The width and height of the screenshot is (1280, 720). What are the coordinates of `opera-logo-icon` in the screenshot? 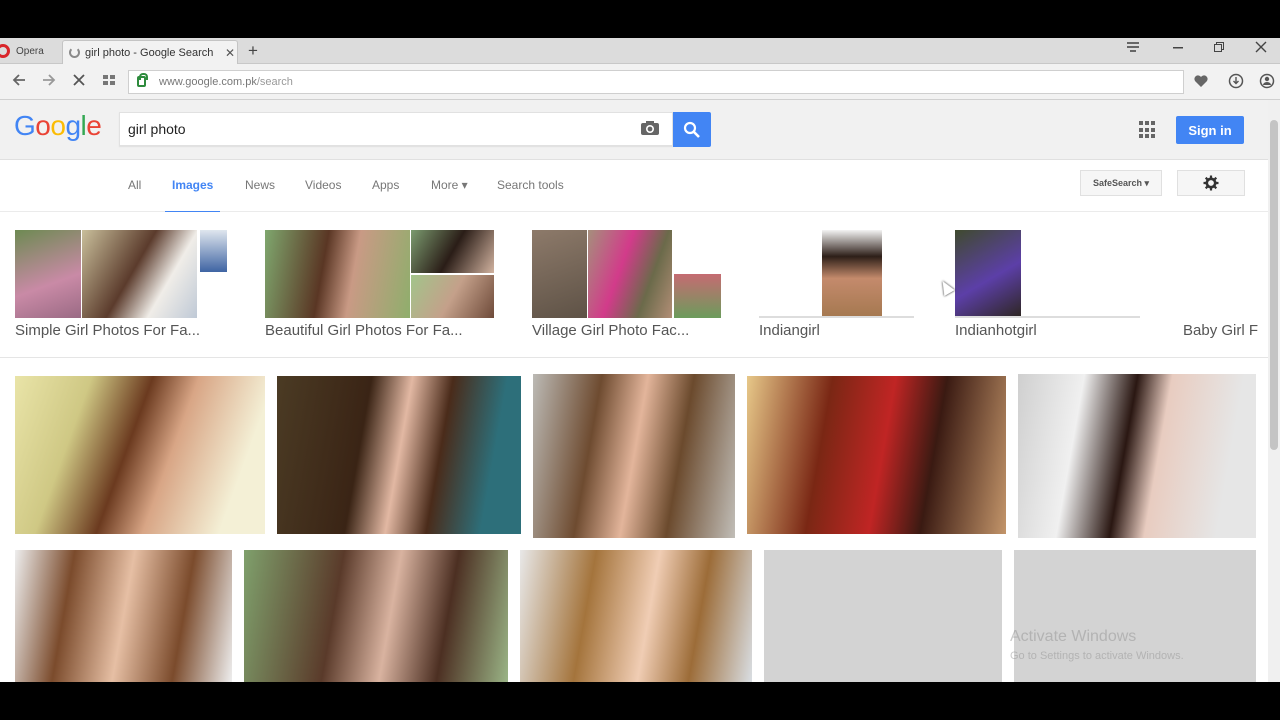 It's located at (5, 51).